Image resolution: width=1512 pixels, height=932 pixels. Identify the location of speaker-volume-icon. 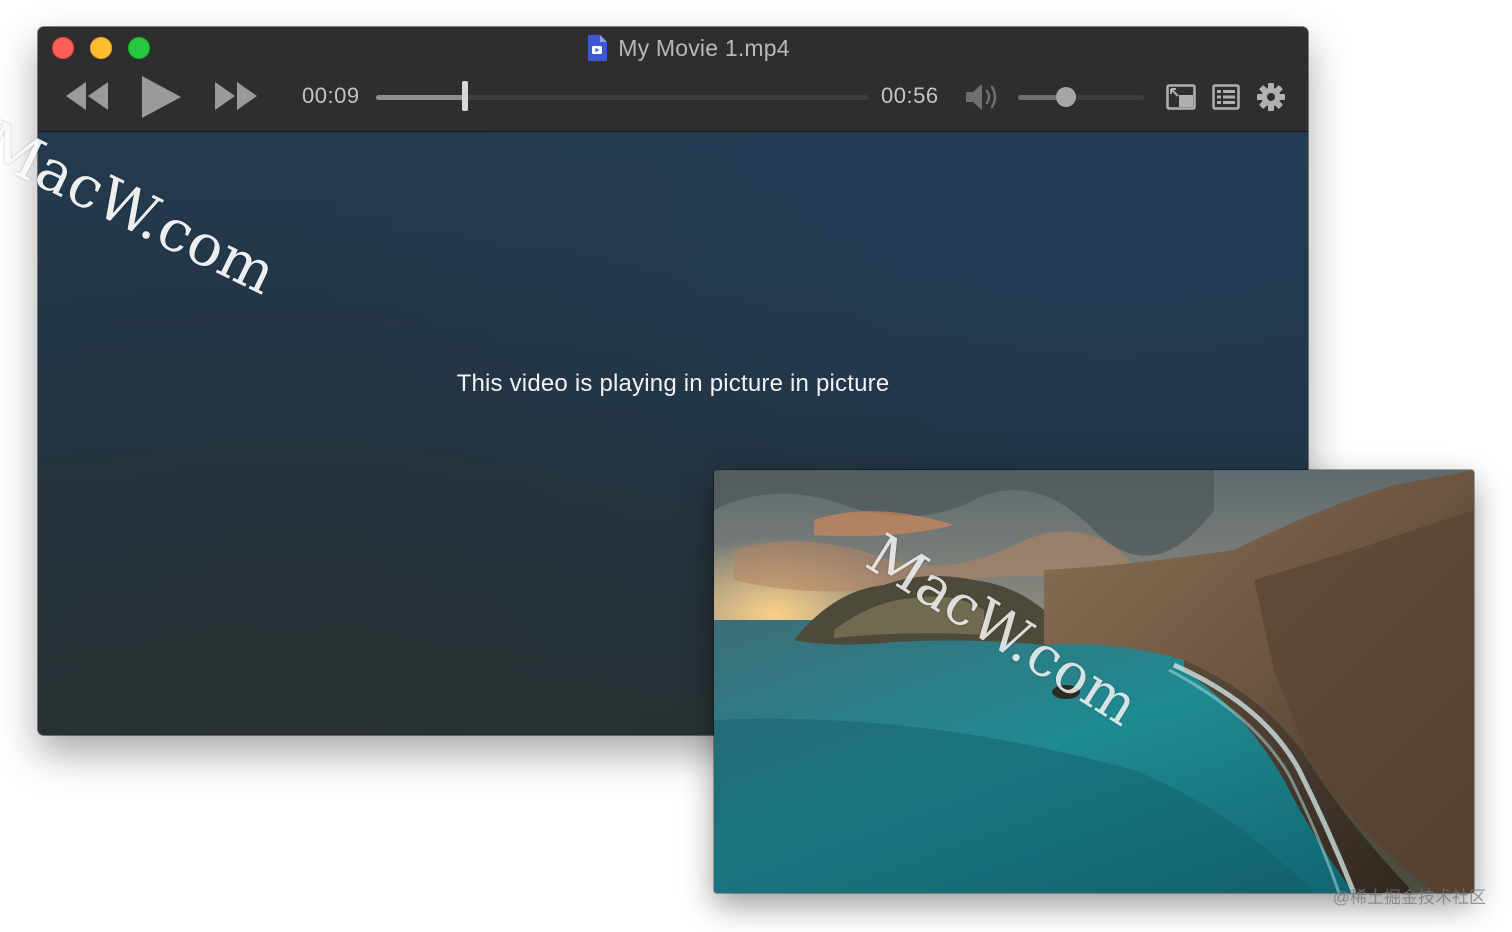
(982, 97).